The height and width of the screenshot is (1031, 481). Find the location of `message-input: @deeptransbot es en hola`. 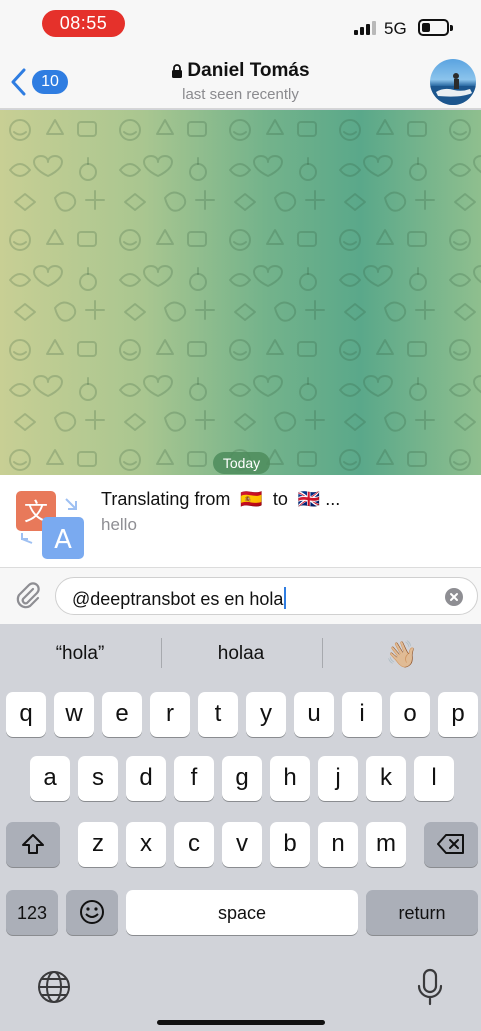

message-input: @deeptransbot es en hola is located at coordinates (266, 596).